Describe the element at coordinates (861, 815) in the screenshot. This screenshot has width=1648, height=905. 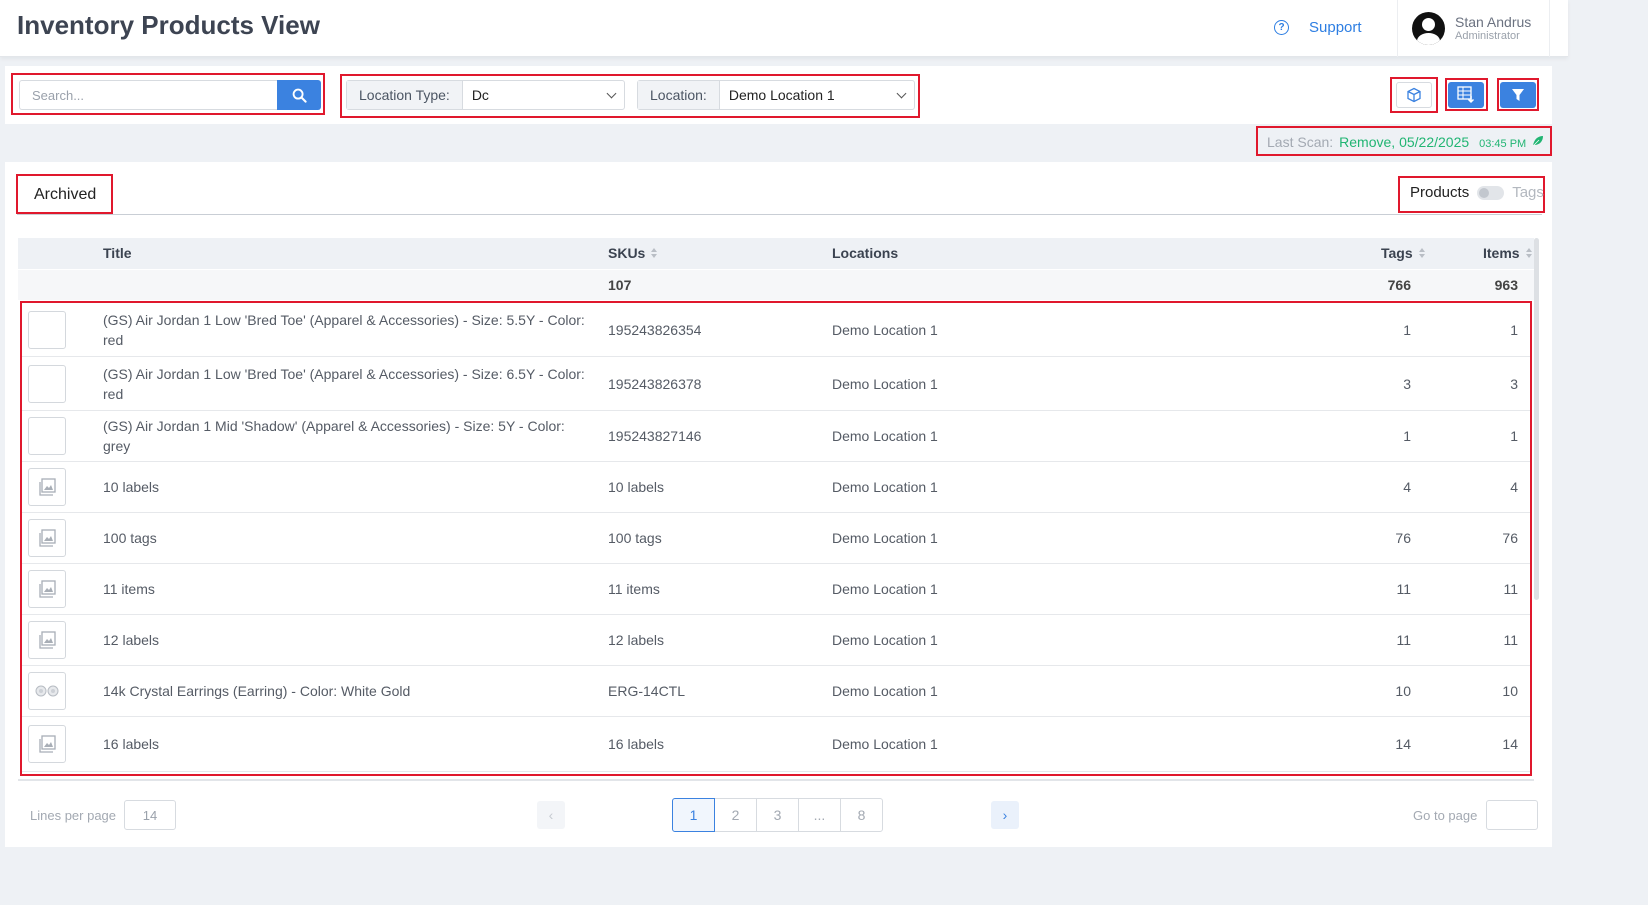
I see `page-button: 8` at that location.